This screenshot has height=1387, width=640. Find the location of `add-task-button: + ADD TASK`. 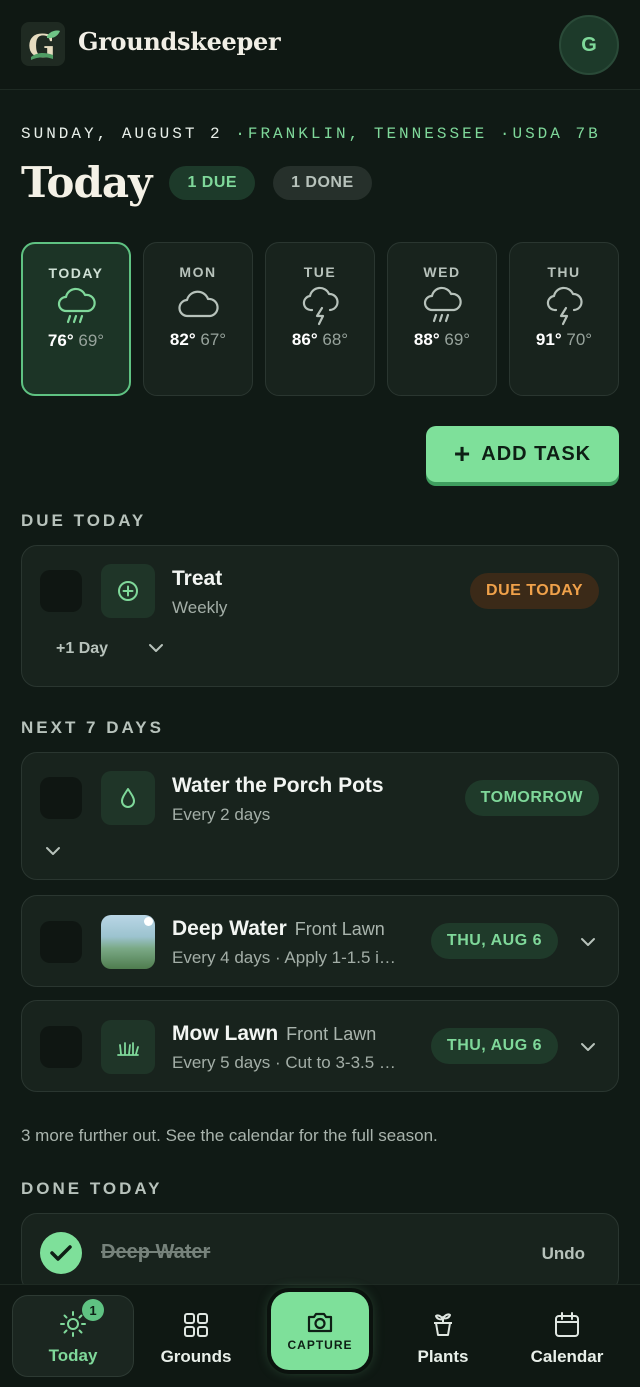

add-task-button: + ADD TASK is located at coordinates (522, 454).